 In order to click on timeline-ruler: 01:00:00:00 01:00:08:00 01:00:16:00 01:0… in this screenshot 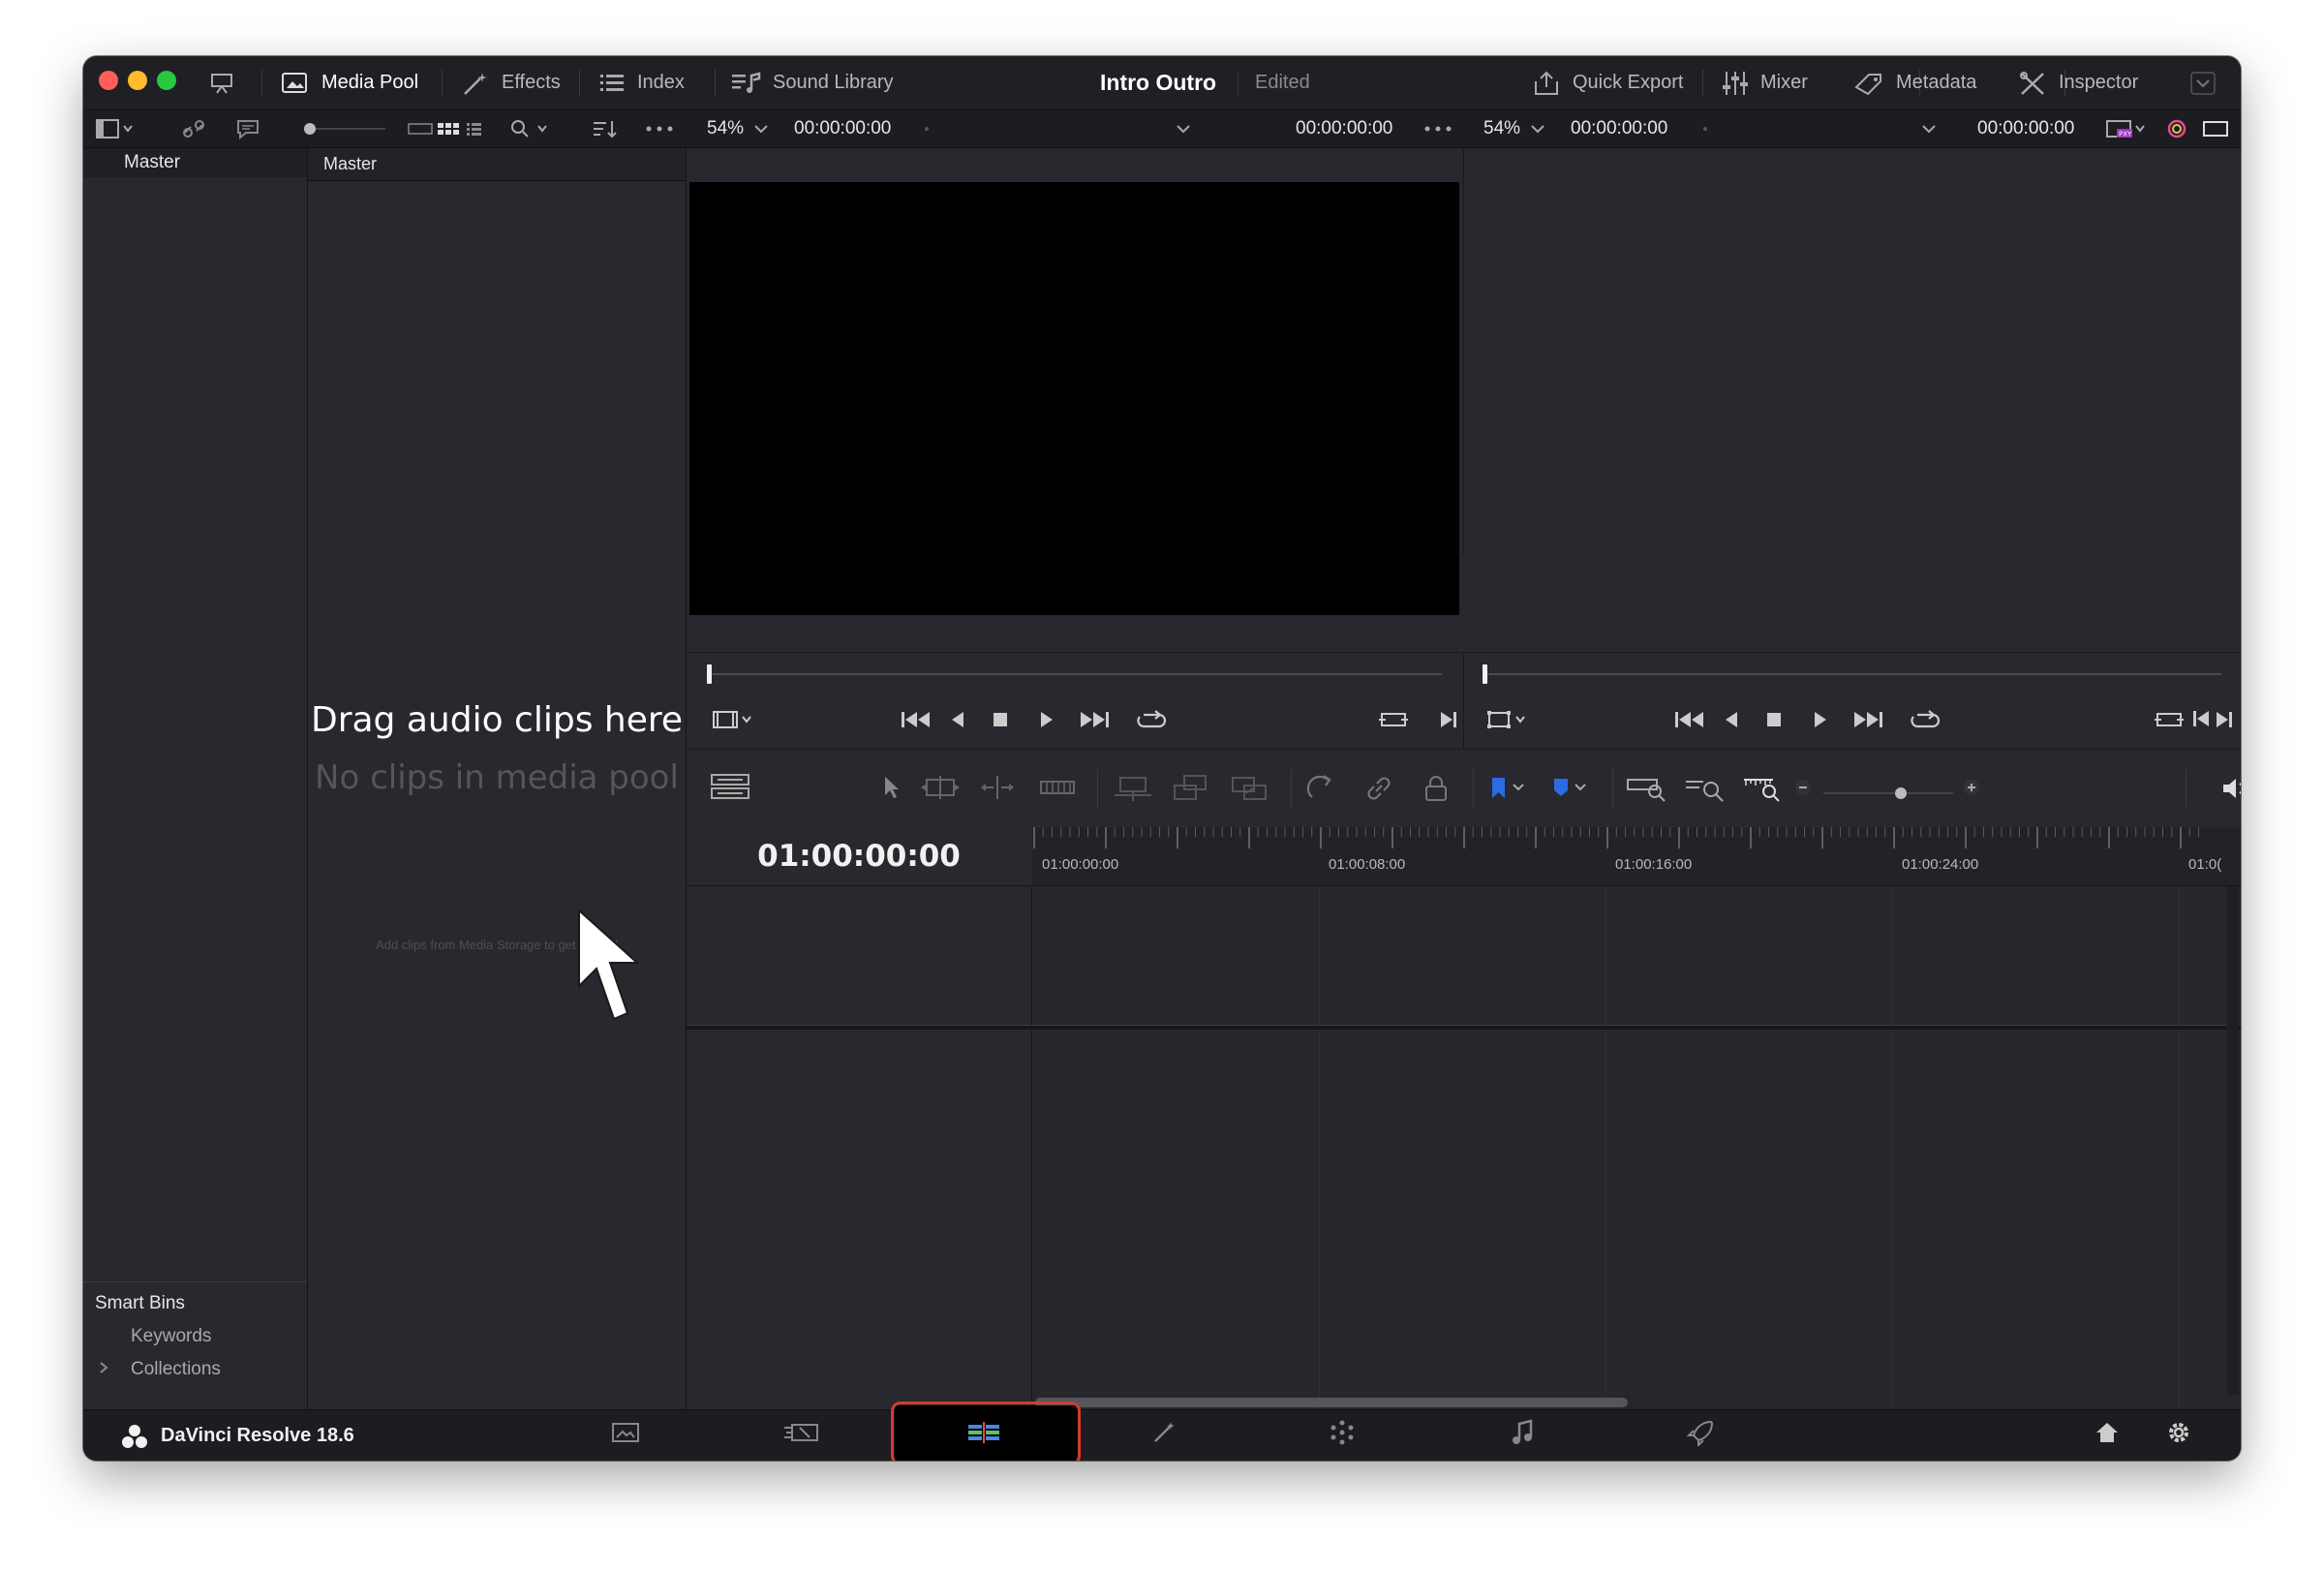, I will do `click(1637, 856)`.